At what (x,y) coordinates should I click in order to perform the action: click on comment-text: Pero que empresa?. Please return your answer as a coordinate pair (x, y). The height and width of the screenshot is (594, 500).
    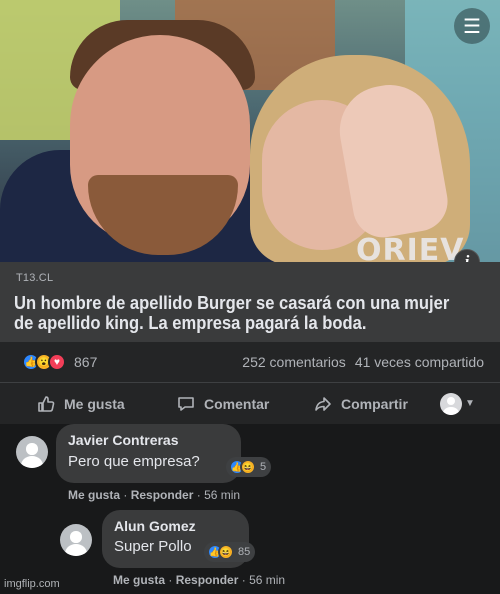
    Looking at the image, I should click on (134, 461).